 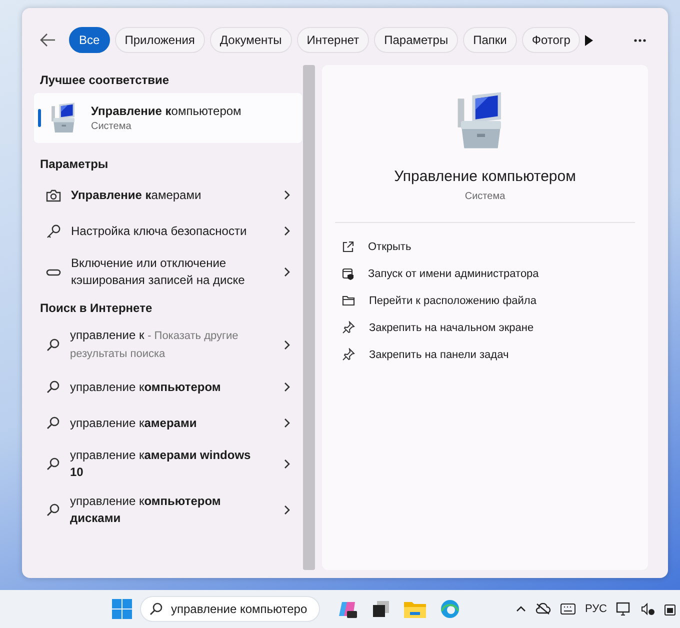 What do you see at coordinates (485, 354) in the screenshot?
I see `action-item: Закрепить на панели задач` at bounding box center [485, 354].